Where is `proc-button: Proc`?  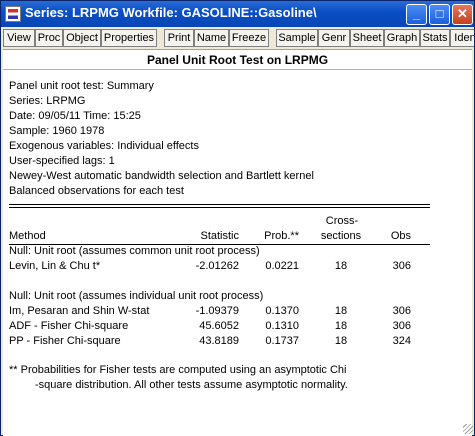
proc-button: Proc is located at coordinates (49, 38).